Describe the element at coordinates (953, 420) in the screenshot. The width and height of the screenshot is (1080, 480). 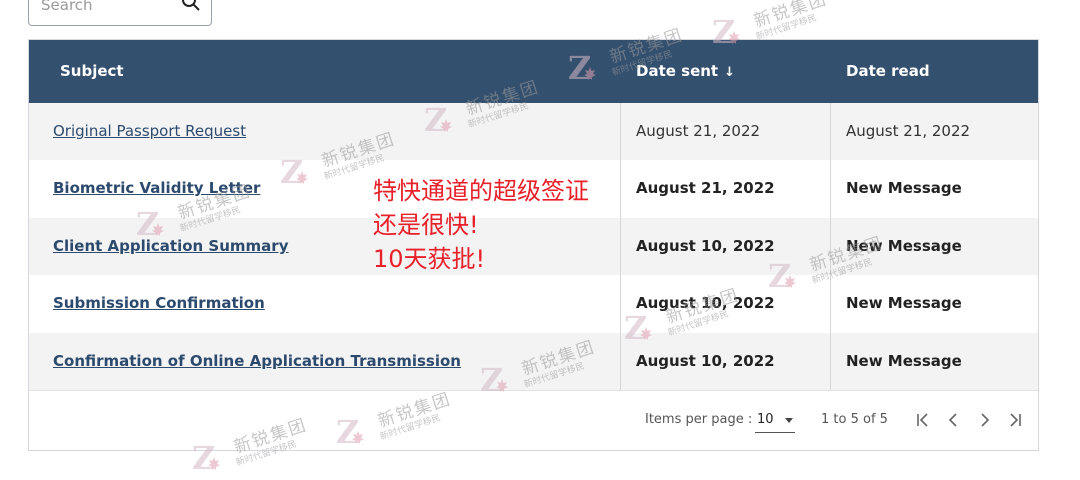
I see `previous-page-icon` at that location.